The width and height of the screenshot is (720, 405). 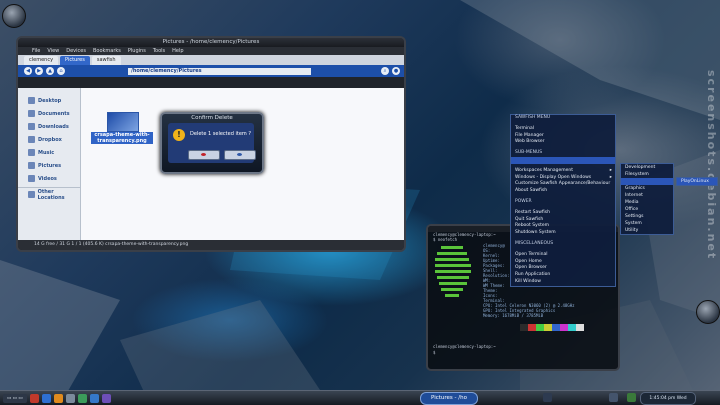 What do you see at coordinates (15, 398) in the screenshot?
I see `taskbar-window-list: ▭ ▭ ▭` at bounding box center [15, 398].